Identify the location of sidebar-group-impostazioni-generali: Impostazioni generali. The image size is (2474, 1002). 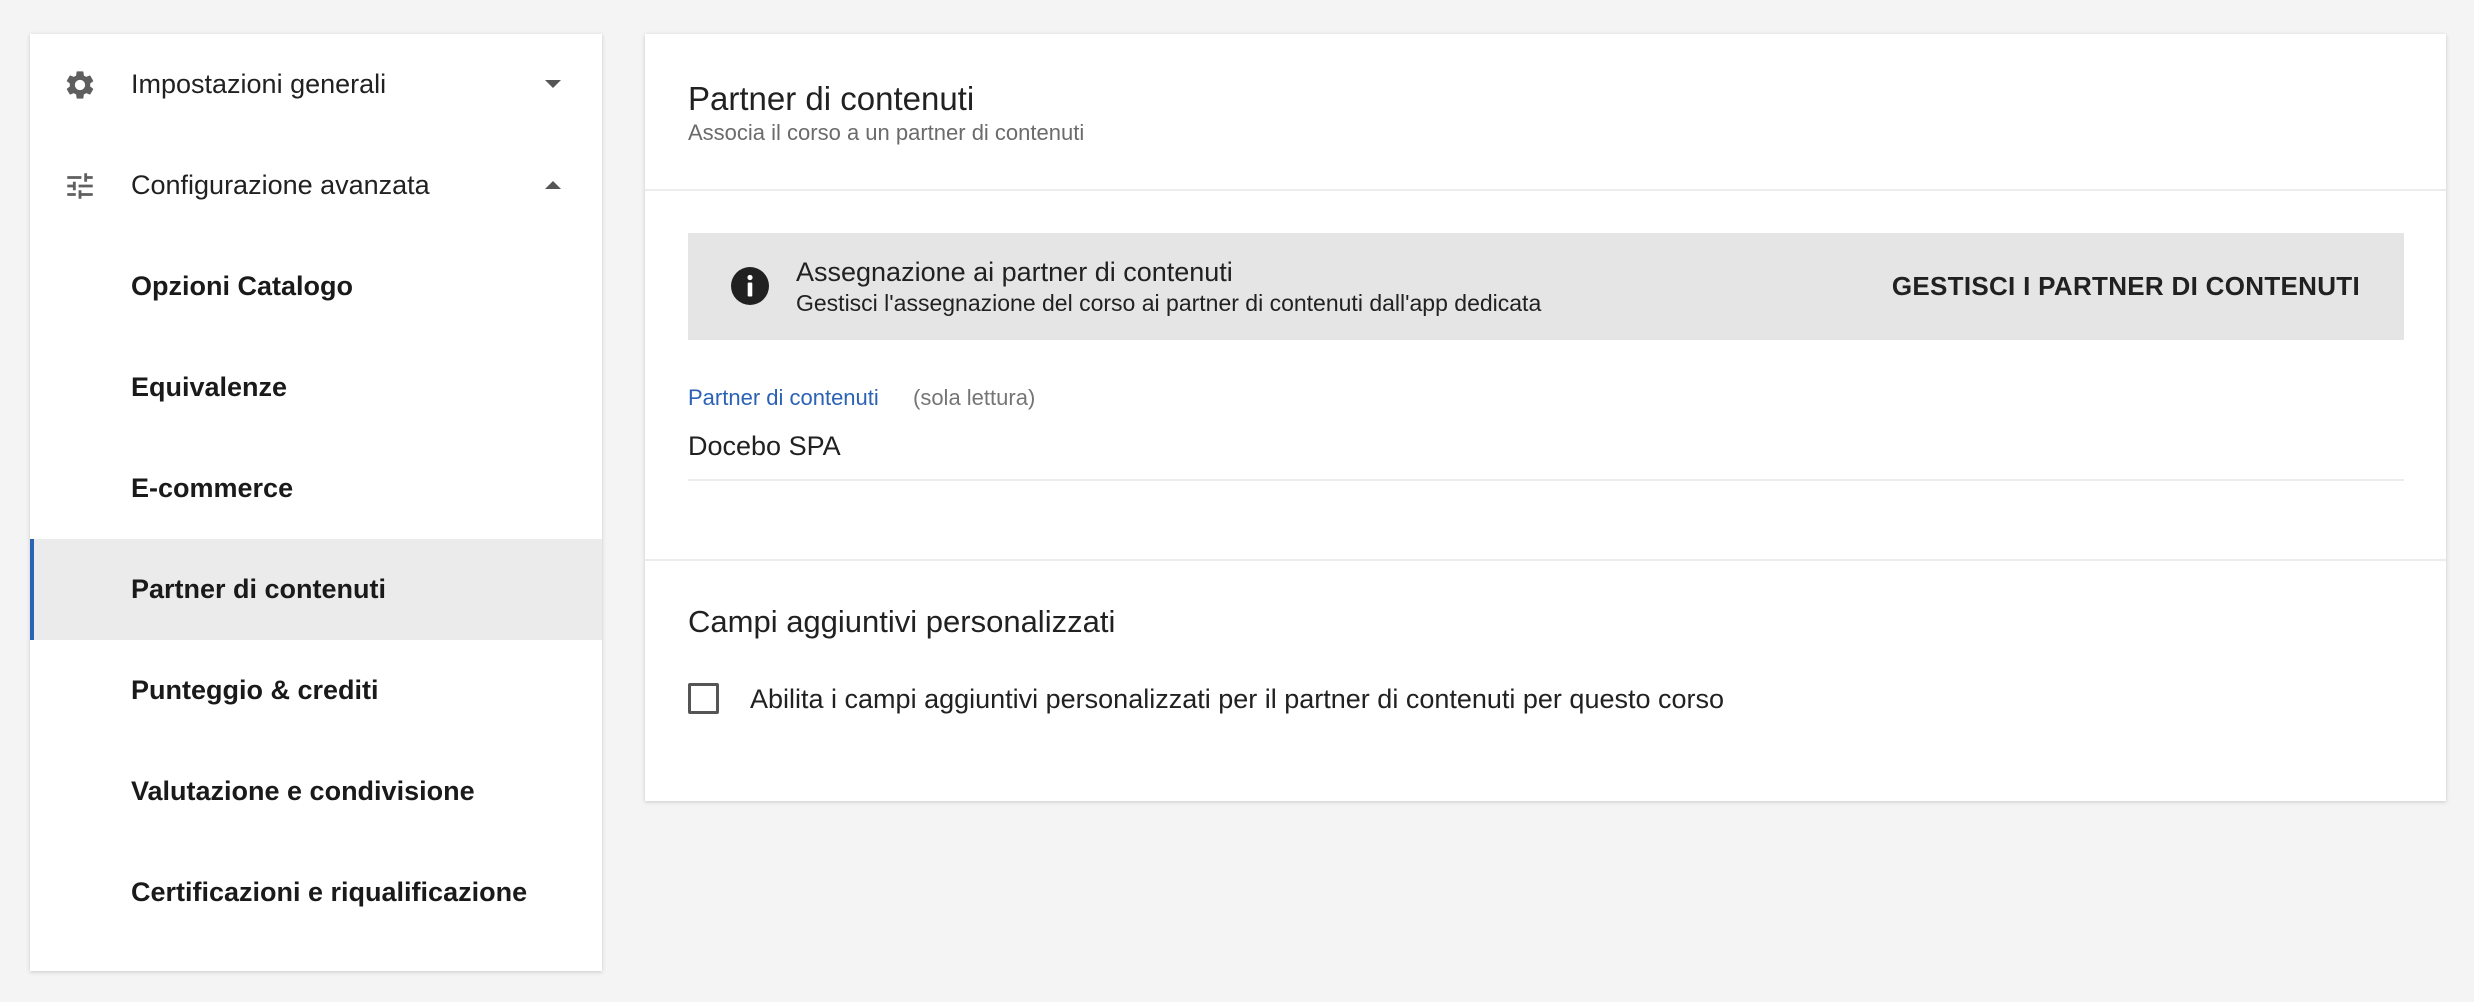
(316, 84).